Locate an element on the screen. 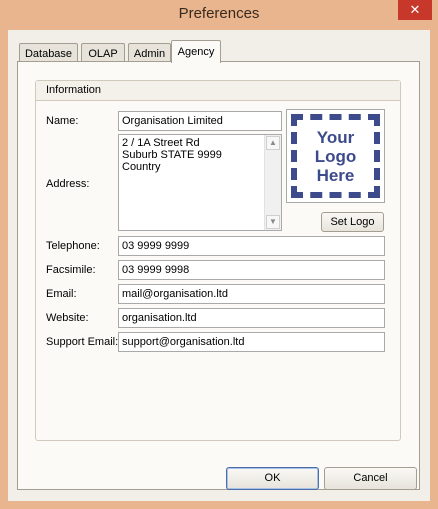 The height and width of the screenshot is (509, 438). name-label: Name: is located at coordinates (62, 121).